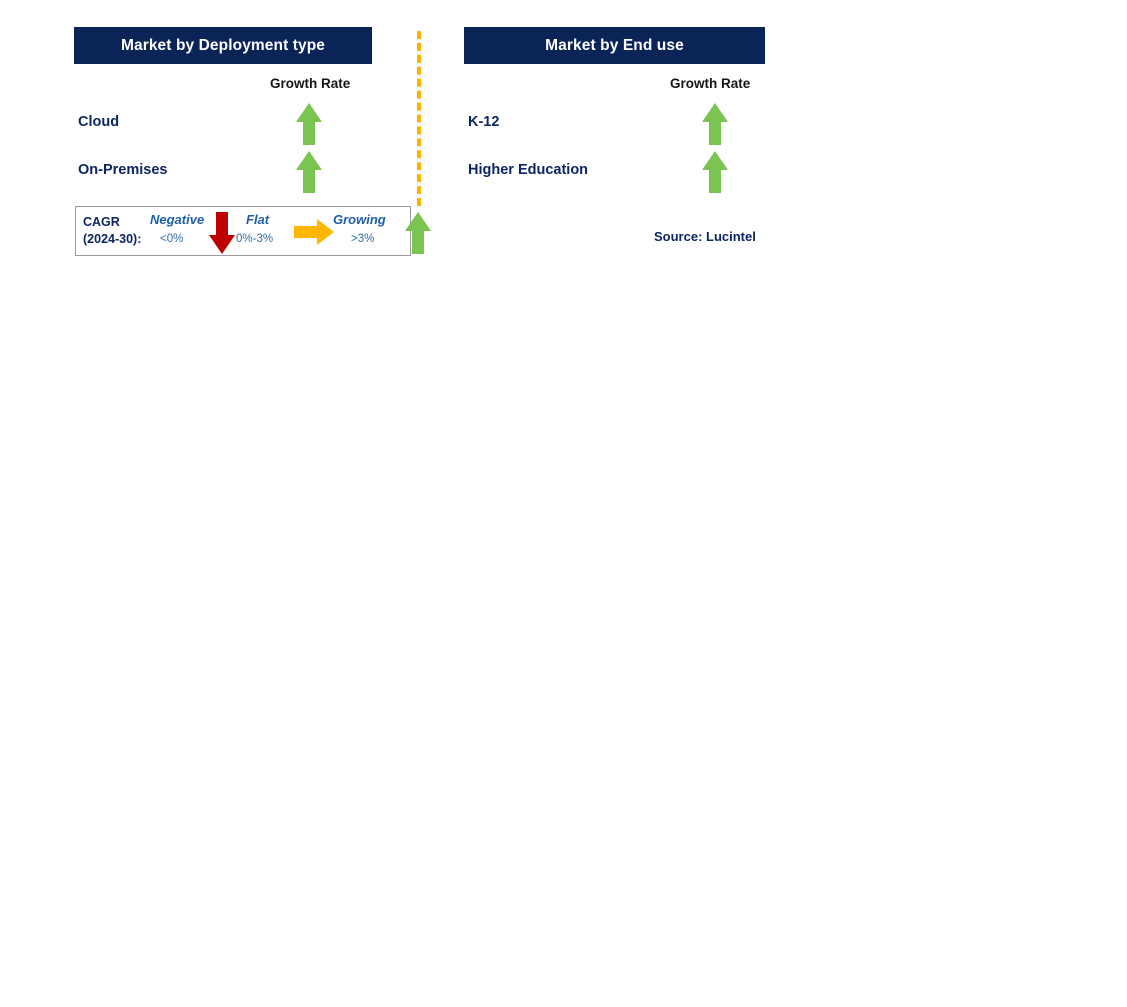  I want to click on table-row: On-Premises, so click(244, 172).